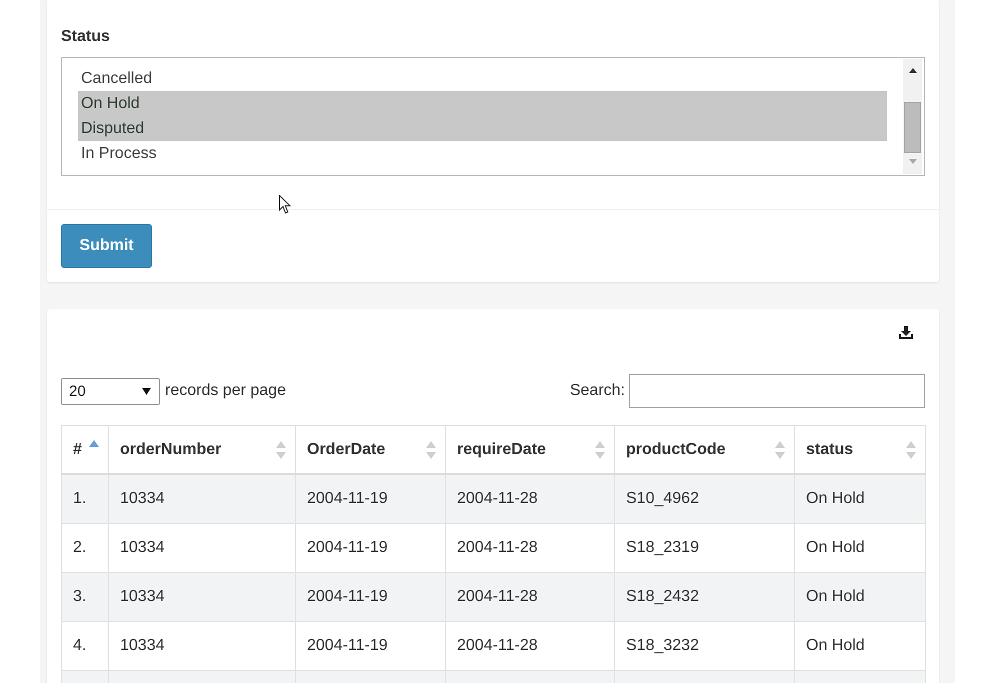 Image resolution: width=1000 pixels, height=683 pixels. What do you see at coordinates (704, 548) in the screenshot?
I see `table-cell: S18_2319` at bounding box center [704, 548].